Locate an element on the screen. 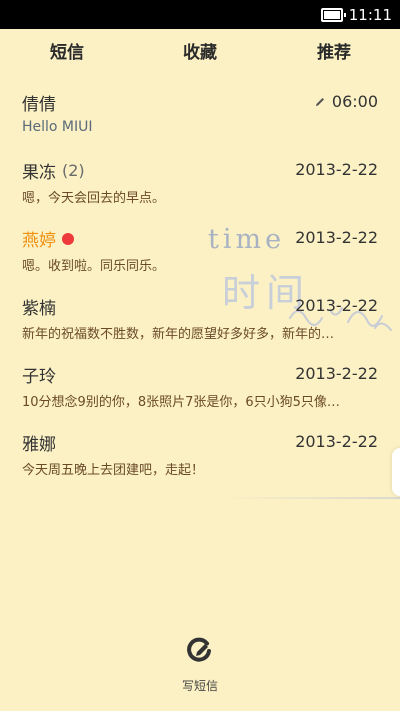 This screenshot has width=400, height=711. tab-favorites: 收藏 is located at coordinates (200, 53).